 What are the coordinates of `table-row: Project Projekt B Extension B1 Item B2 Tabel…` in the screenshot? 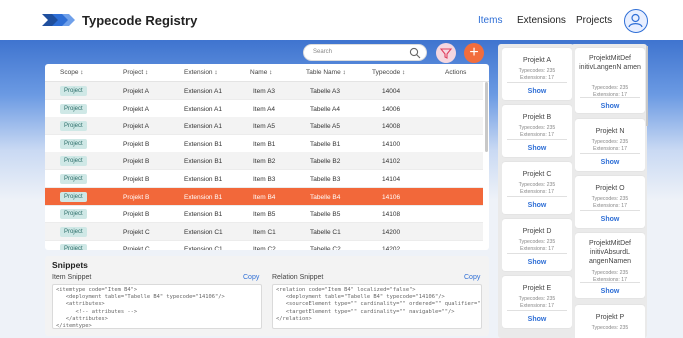 It's located at (264, 161).